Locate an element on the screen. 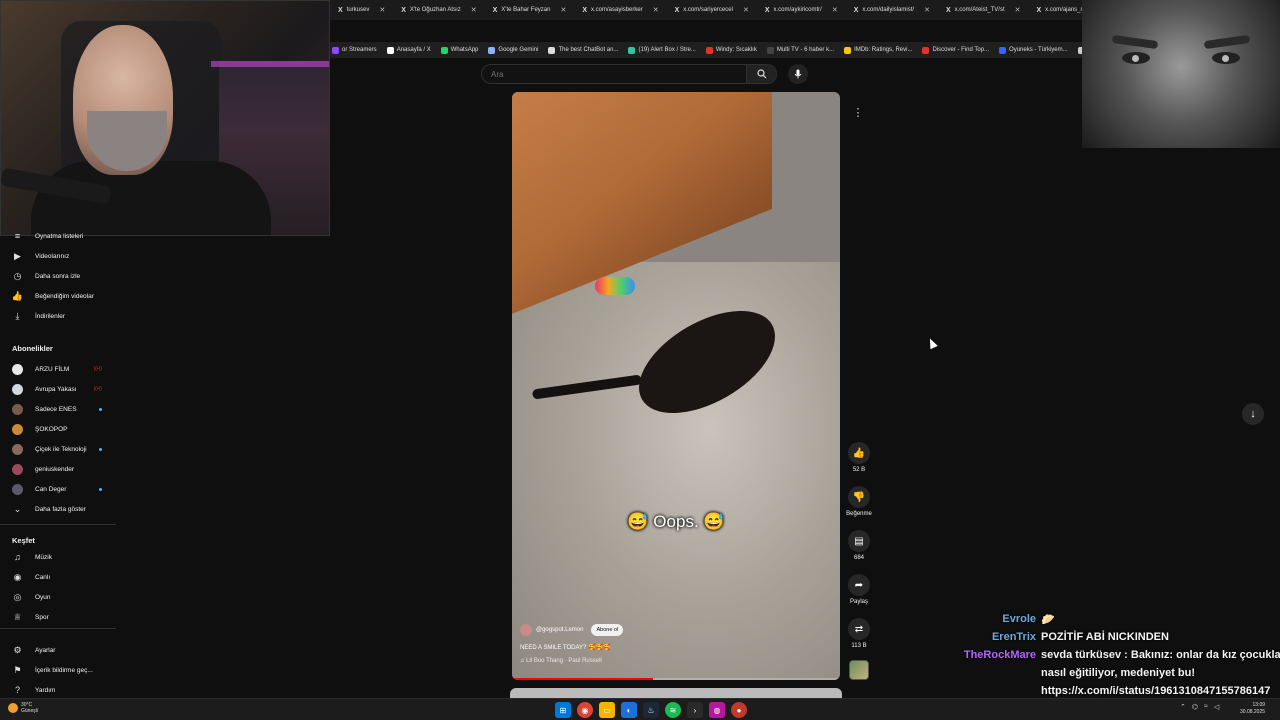  browser-tab: X X'te Bahar Feyzan ✕ is located at coordinates (530, 10).